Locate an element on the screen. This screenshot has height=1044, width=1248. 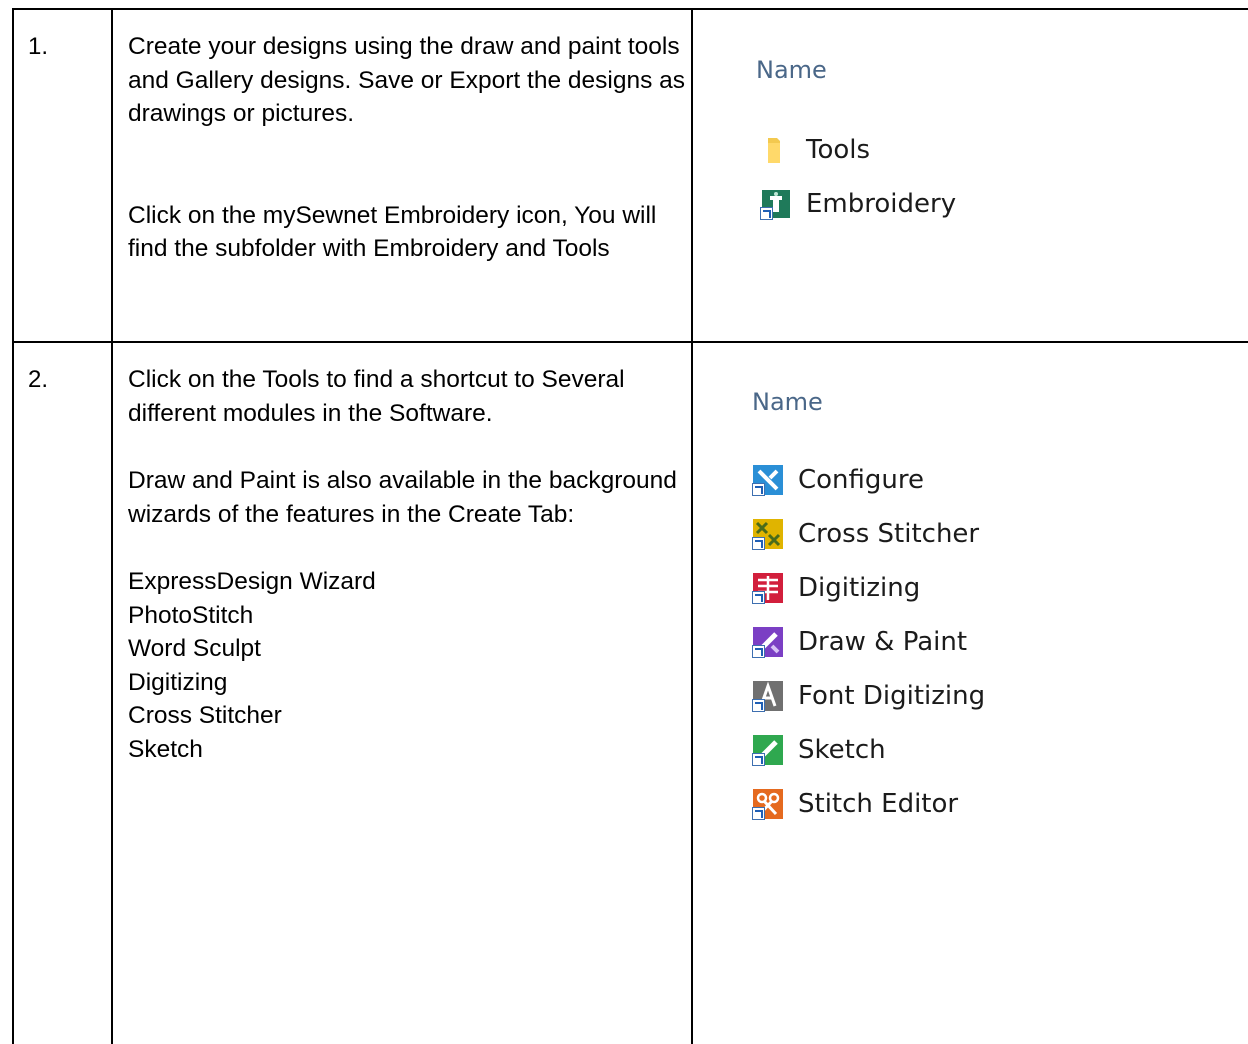
configure-icon is located at coordinates (768, 480).